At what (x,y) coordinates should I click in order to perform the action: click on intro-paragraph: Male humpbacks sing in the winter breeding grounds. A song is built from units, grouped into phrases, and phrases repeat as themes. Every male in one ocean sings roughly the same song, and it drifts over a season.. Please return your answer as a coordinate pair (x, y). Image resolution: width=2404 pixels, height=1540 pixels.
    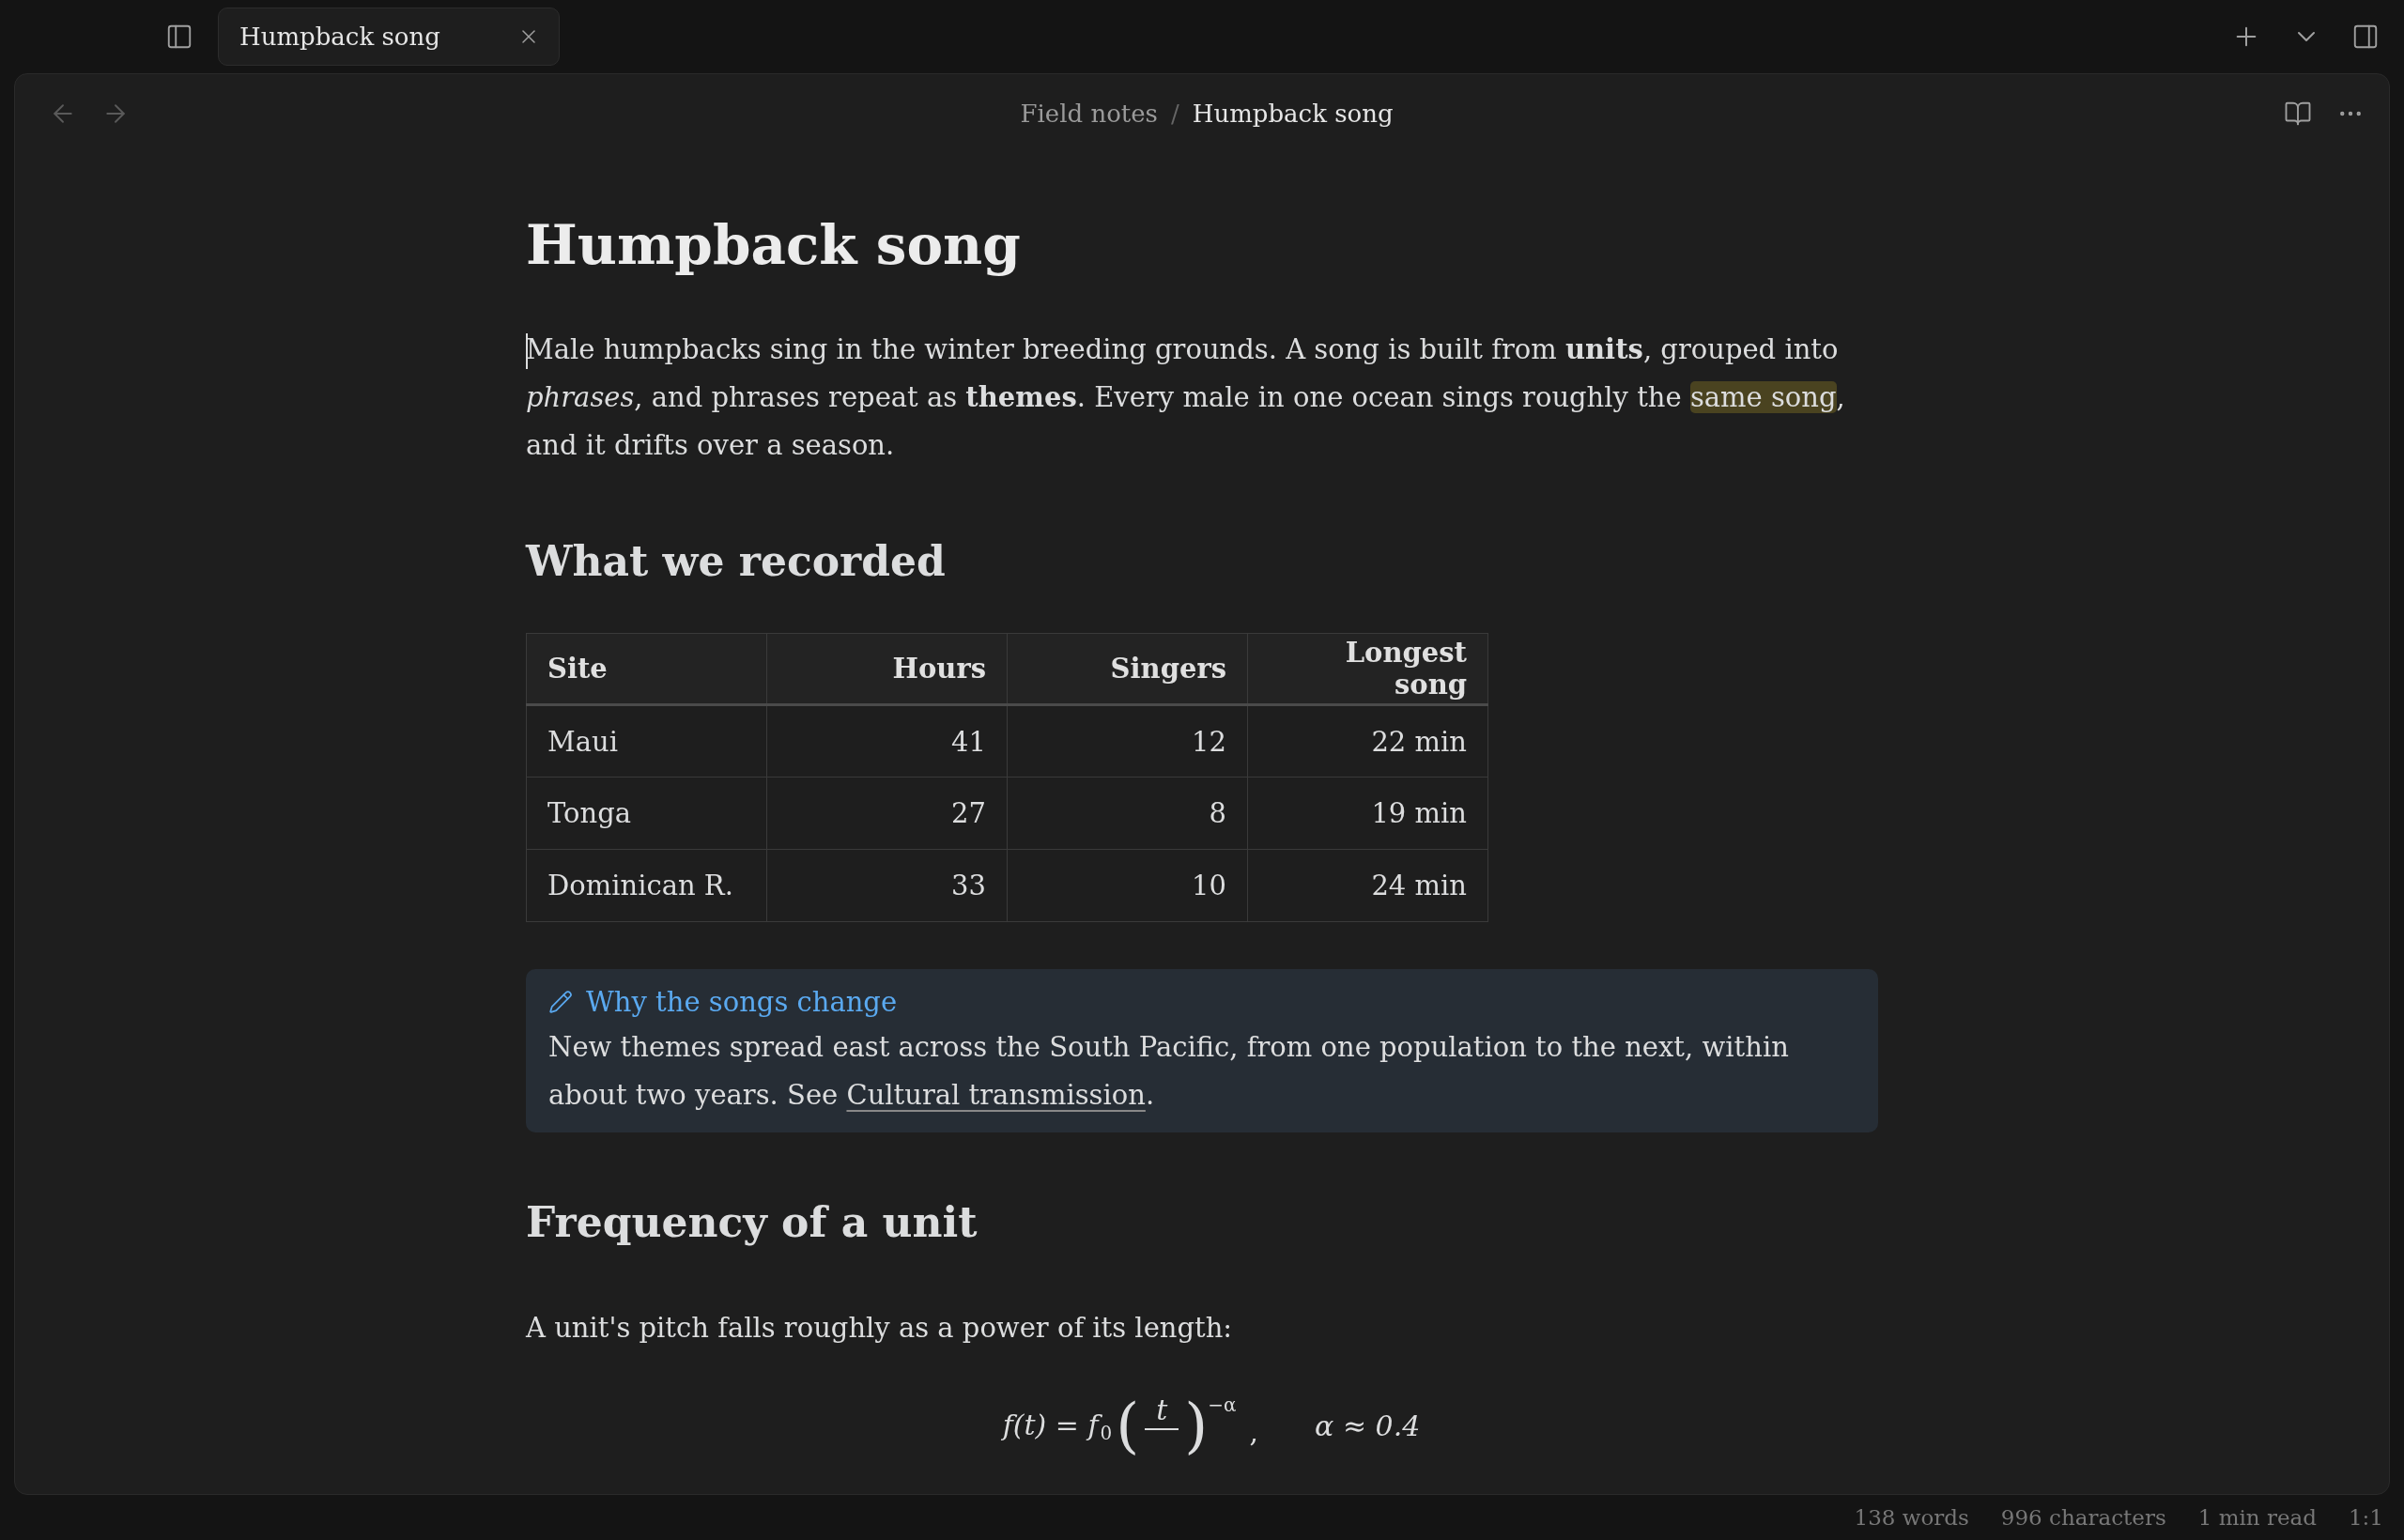
    Looking at the image, I should click on (1186, 397).